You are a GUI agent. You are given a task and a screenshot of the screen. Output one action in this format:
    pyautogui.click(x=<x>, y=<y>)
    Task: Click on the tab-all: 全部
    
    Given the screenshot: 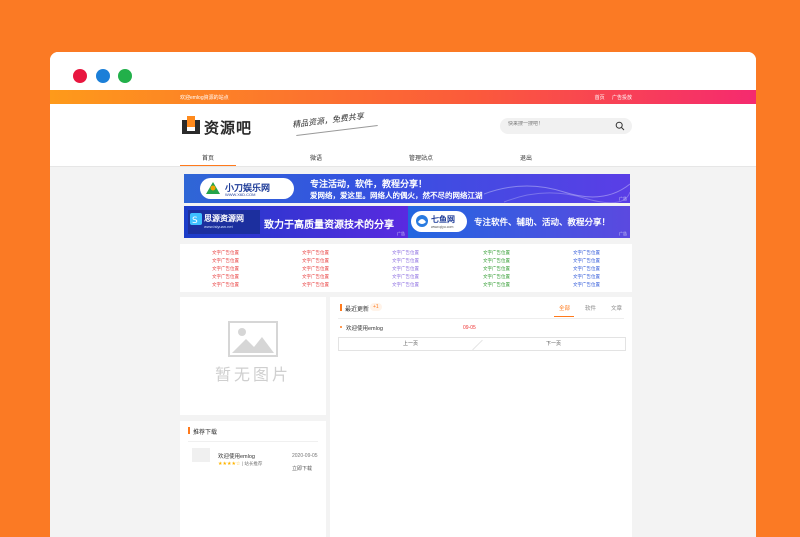 What is the action you would take?
    pyautogui.click(x=564, y=308)
    